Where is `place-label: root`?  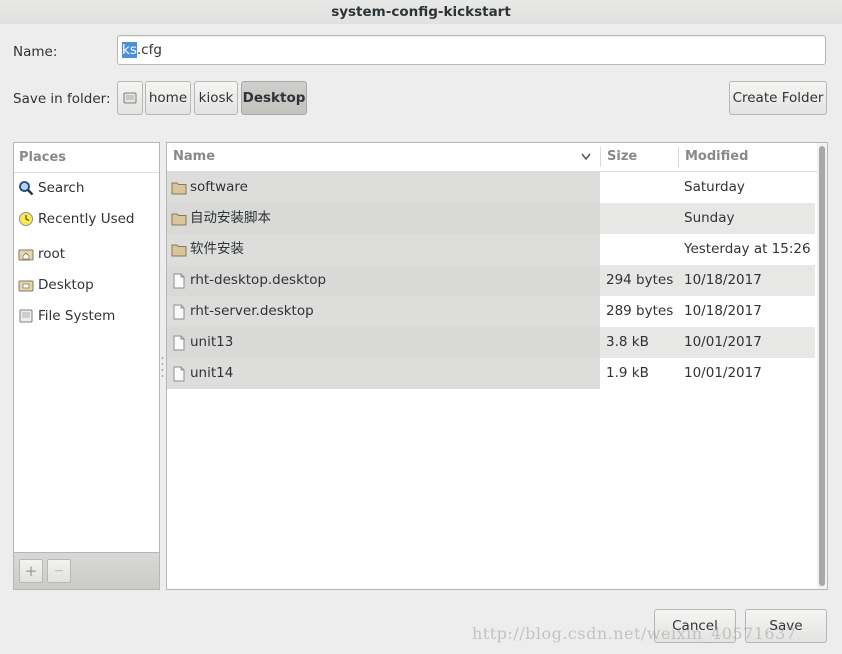
place-label: root is located at coordinates (52, 254).